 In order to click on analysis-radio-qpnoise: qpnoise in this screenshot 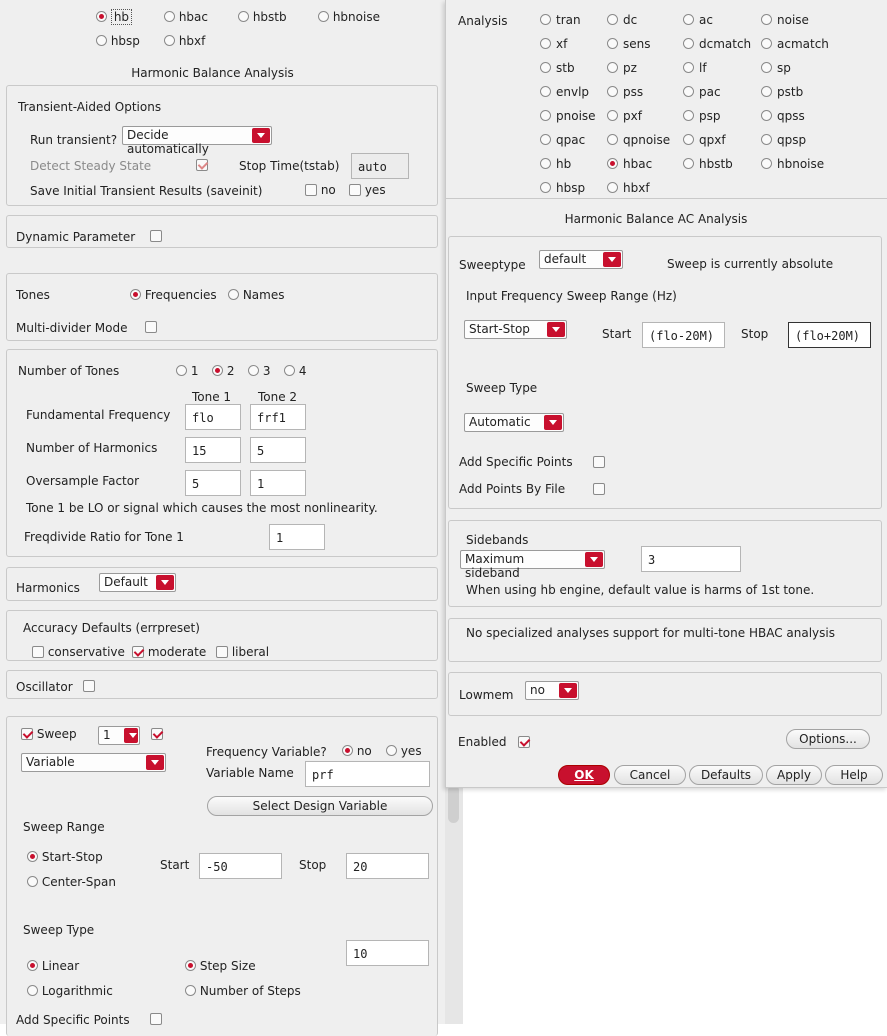, I will do `click(638, 140)`.